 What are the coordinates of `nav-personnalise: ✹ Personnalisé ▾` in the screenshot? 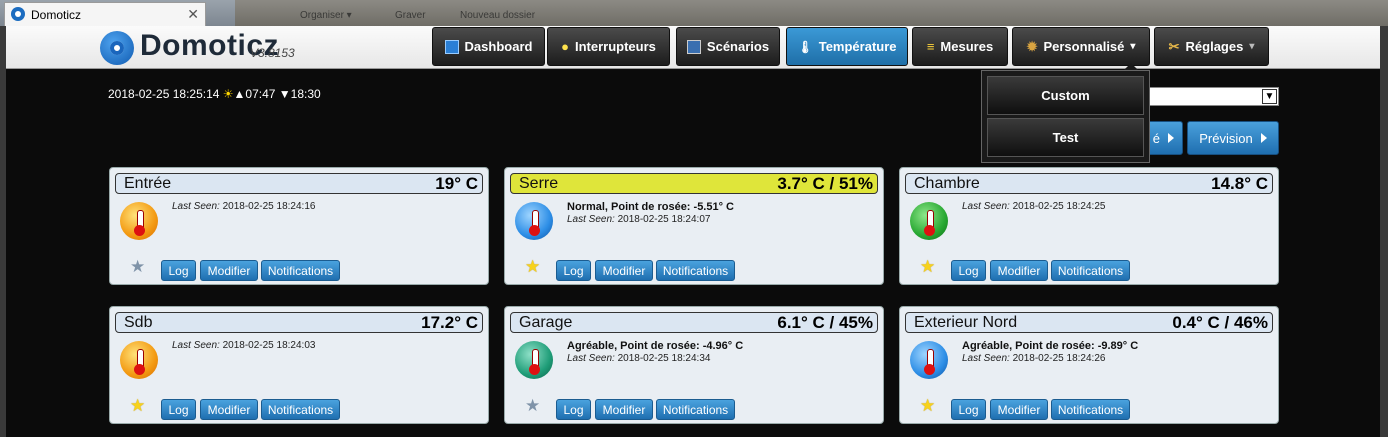 It's located at (1081, 46).